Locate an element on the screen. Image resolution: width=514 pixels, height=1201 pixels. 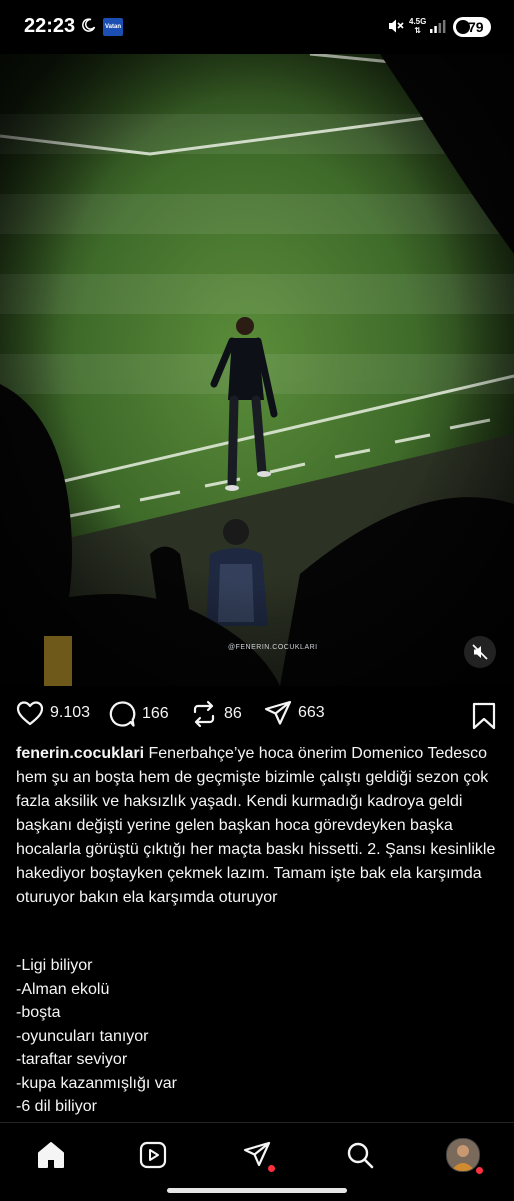
repost-action: 86 is located at coordinates (216, 714).